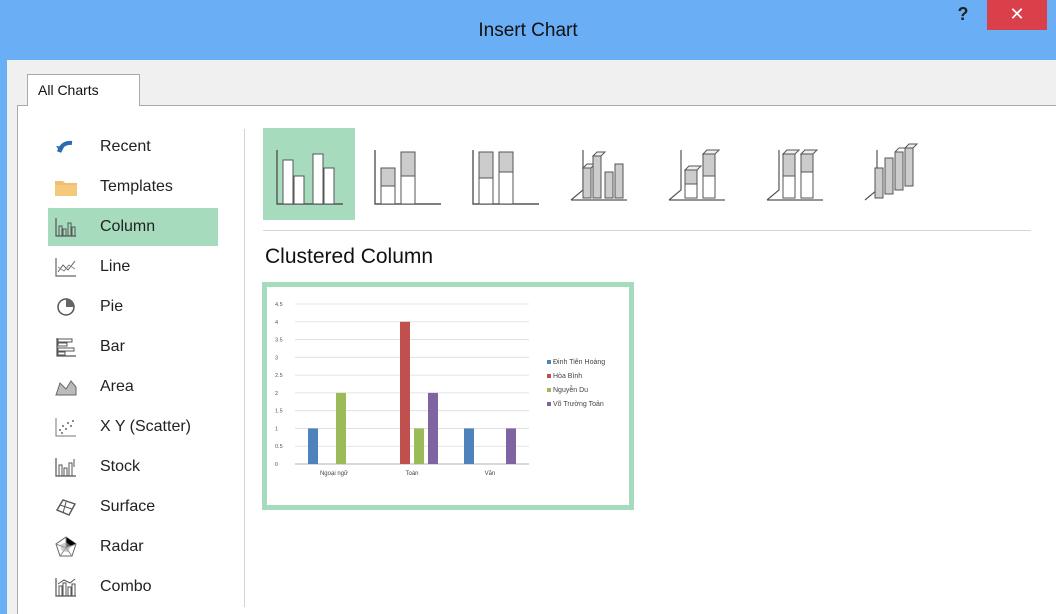 This screenshot has height=614, width=1056. I want to click on clustered-column-icon, so click(309, 177).